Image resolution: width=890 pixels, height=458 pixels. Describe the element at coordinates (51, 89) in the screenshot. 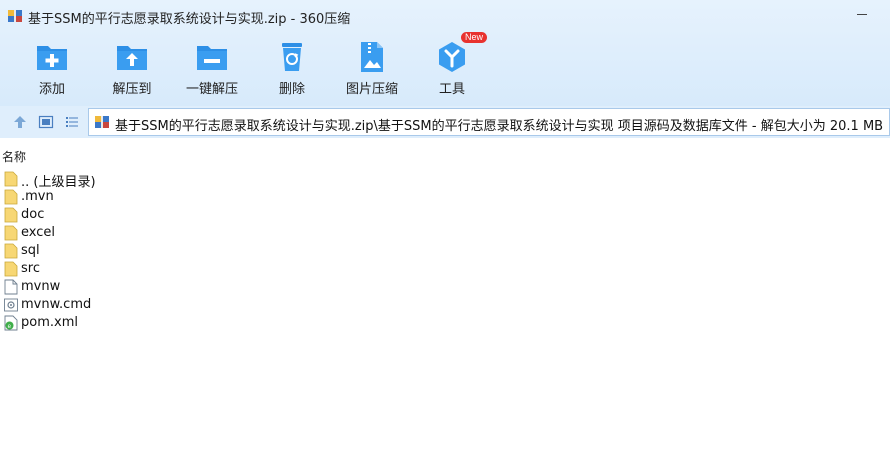

I see `add-label: 添加` at that location.